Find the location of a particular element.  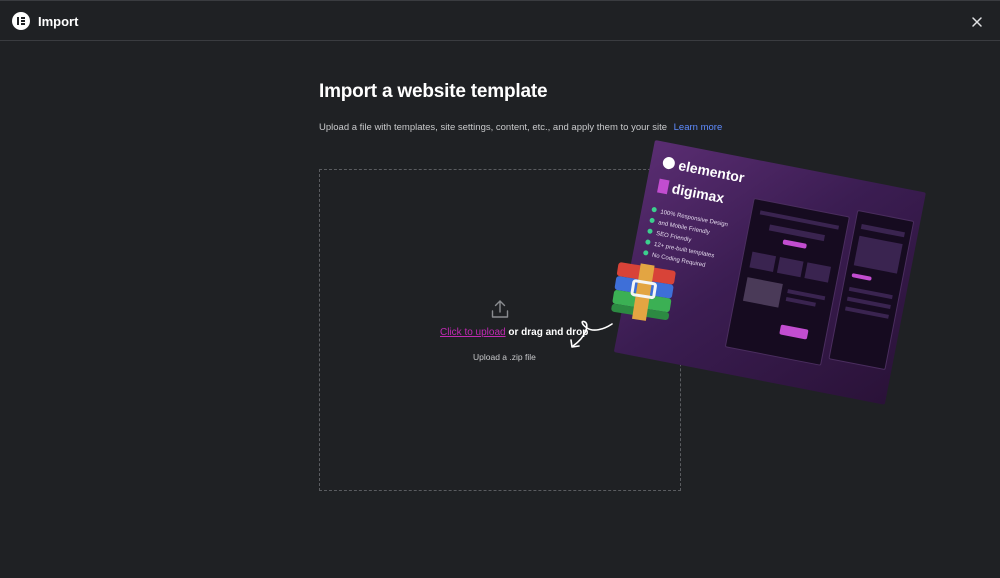

promo-logo-text: elementor is located at coordinates (711, 171).